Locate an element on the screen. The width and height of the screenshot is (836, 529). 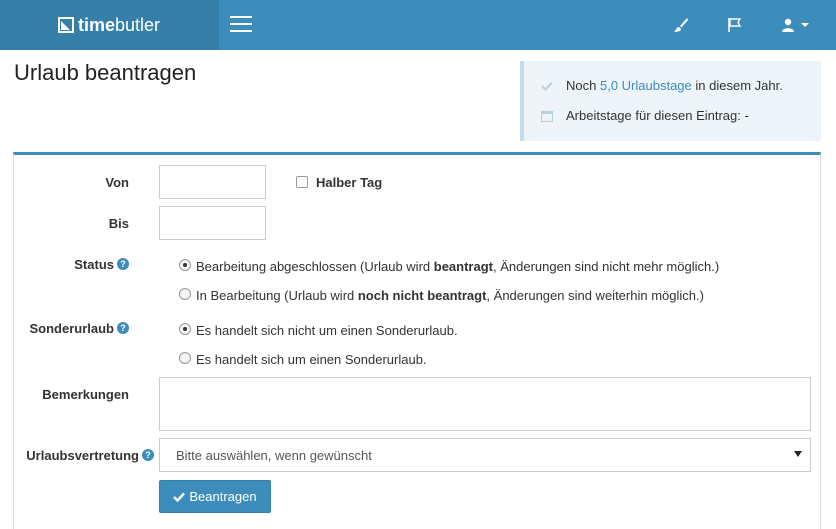
urlaubsvertretung-label: Urlaubsvertretung? is located at coordinates (87, 455).